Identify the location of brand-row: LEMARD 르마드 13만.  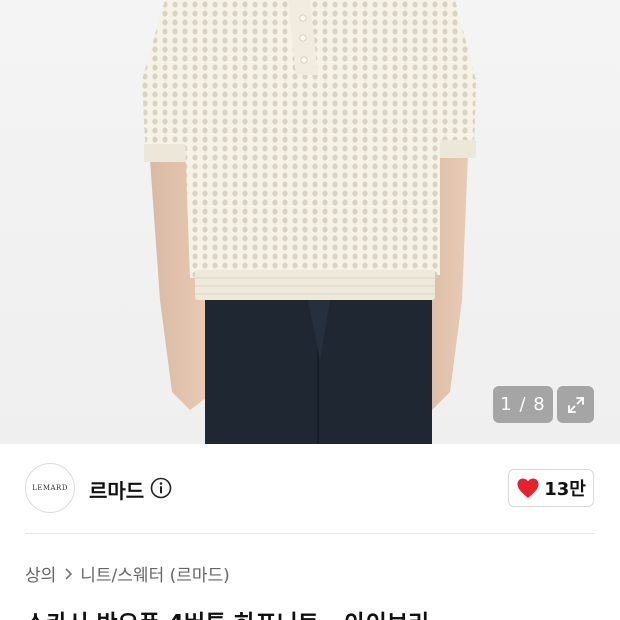
(310, 489).